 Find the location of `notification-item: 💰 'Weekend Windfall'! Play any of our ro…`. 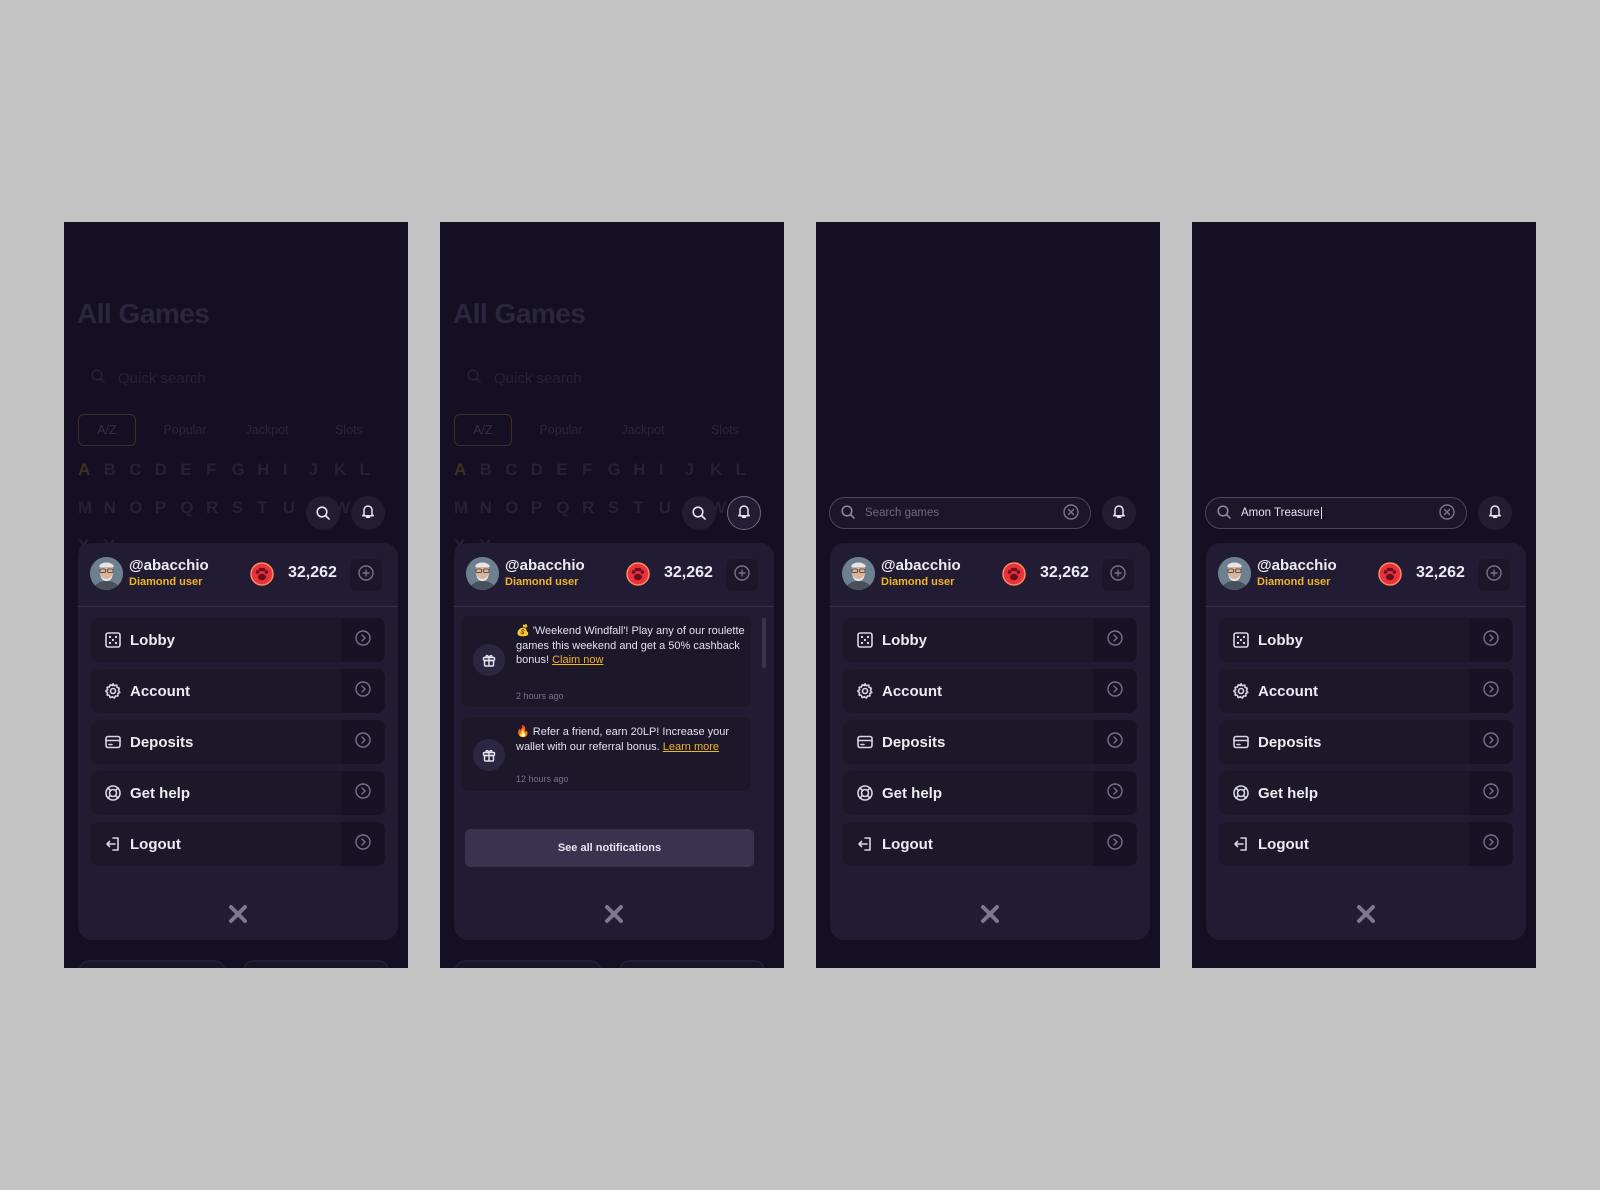

notification-item: 💰 'Weekend Windfall'! Play any of our ro… is located at coordinates (606, 661).